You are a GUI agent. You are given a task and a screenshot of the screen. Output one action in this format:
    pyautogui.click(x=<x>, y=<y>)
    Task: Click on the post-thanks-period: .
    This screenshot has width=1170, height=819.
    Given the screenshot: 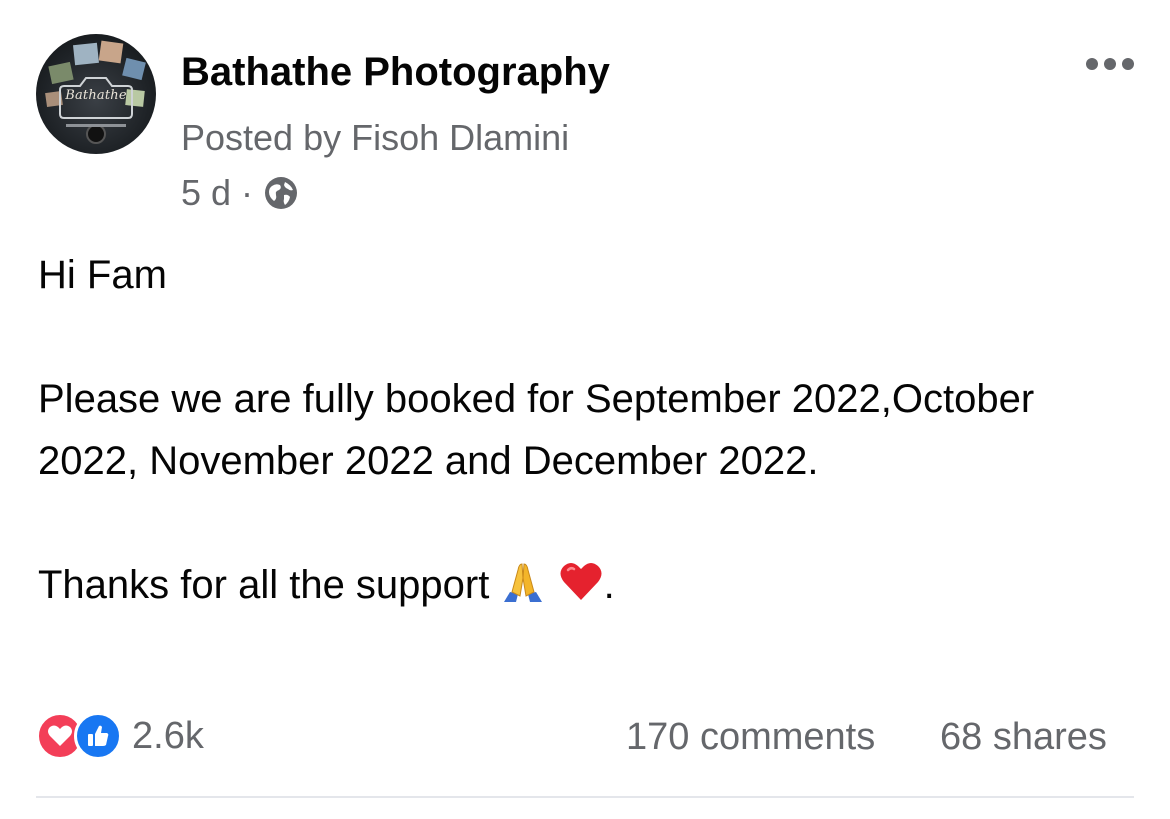 What is the action you would take?
    pyautogui.click(x=609, y=585)
    